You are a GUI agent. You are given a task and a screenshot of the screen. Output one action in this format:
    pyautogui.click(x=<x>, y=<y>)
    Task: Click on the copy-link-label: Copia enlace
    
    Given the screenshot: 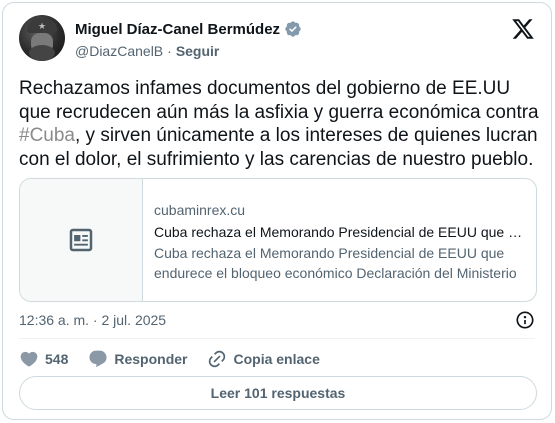 What is the action you would take?
    pyautogui.click(x=276, y=359)
    